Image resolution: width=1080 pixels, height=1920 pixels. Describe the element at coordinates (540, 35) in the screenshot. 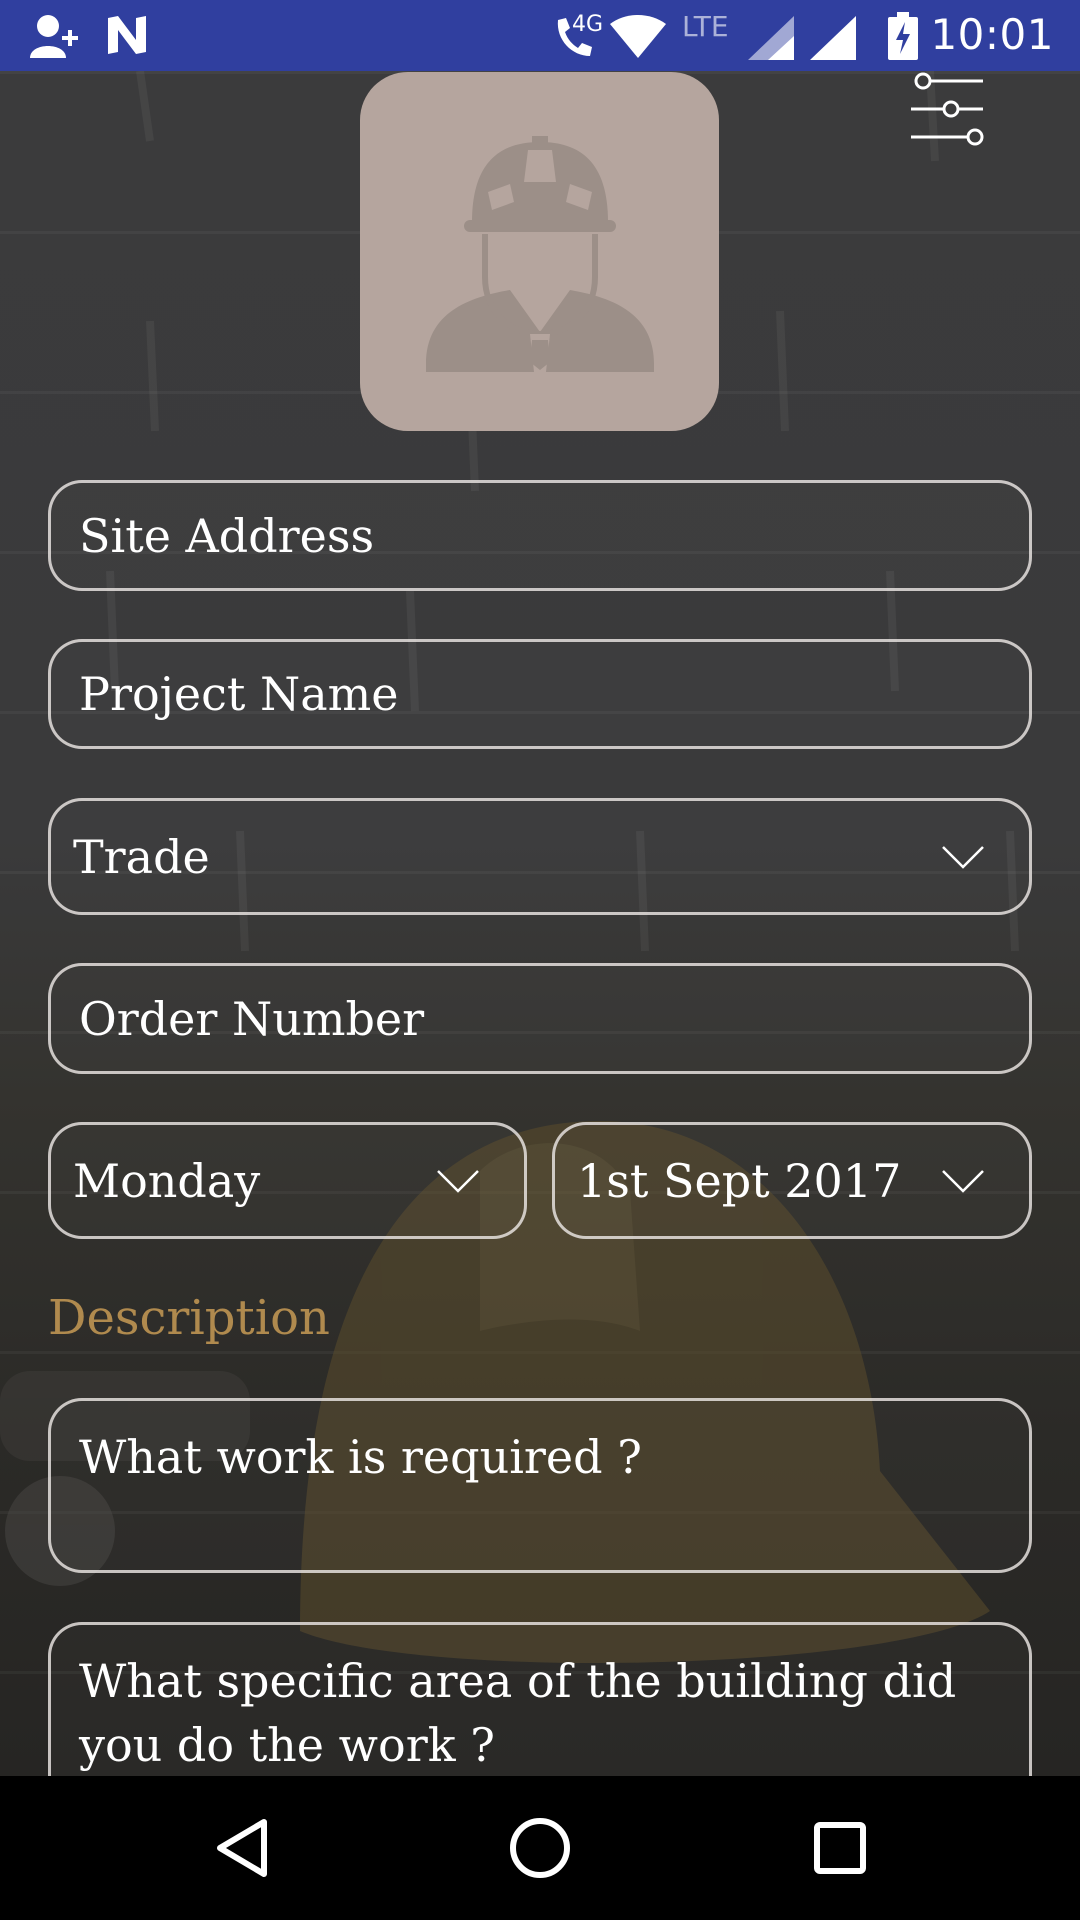

I see `status-bar: 4G LTE 10:01` at that location.